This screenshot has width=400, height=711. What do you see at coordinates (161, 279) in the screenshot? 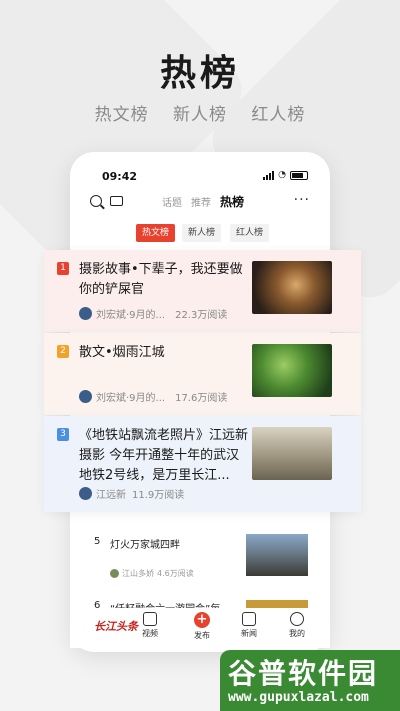
I see `card-title: 摄影故事•下辈子，我还要做你的铲屎官` at bounding box center [161, 279].